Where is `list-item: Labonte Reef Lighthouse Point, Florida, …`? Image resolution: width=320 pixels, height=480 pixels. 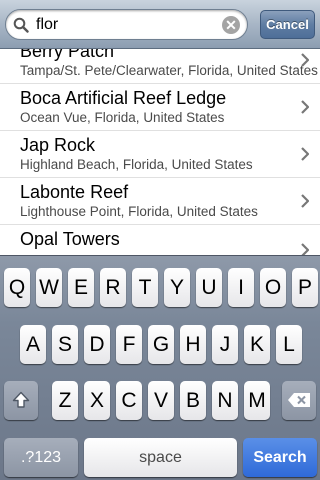
list-item: Labonte Reef Lighthouse Point, Florida, … is located at coordinates (160, 202).